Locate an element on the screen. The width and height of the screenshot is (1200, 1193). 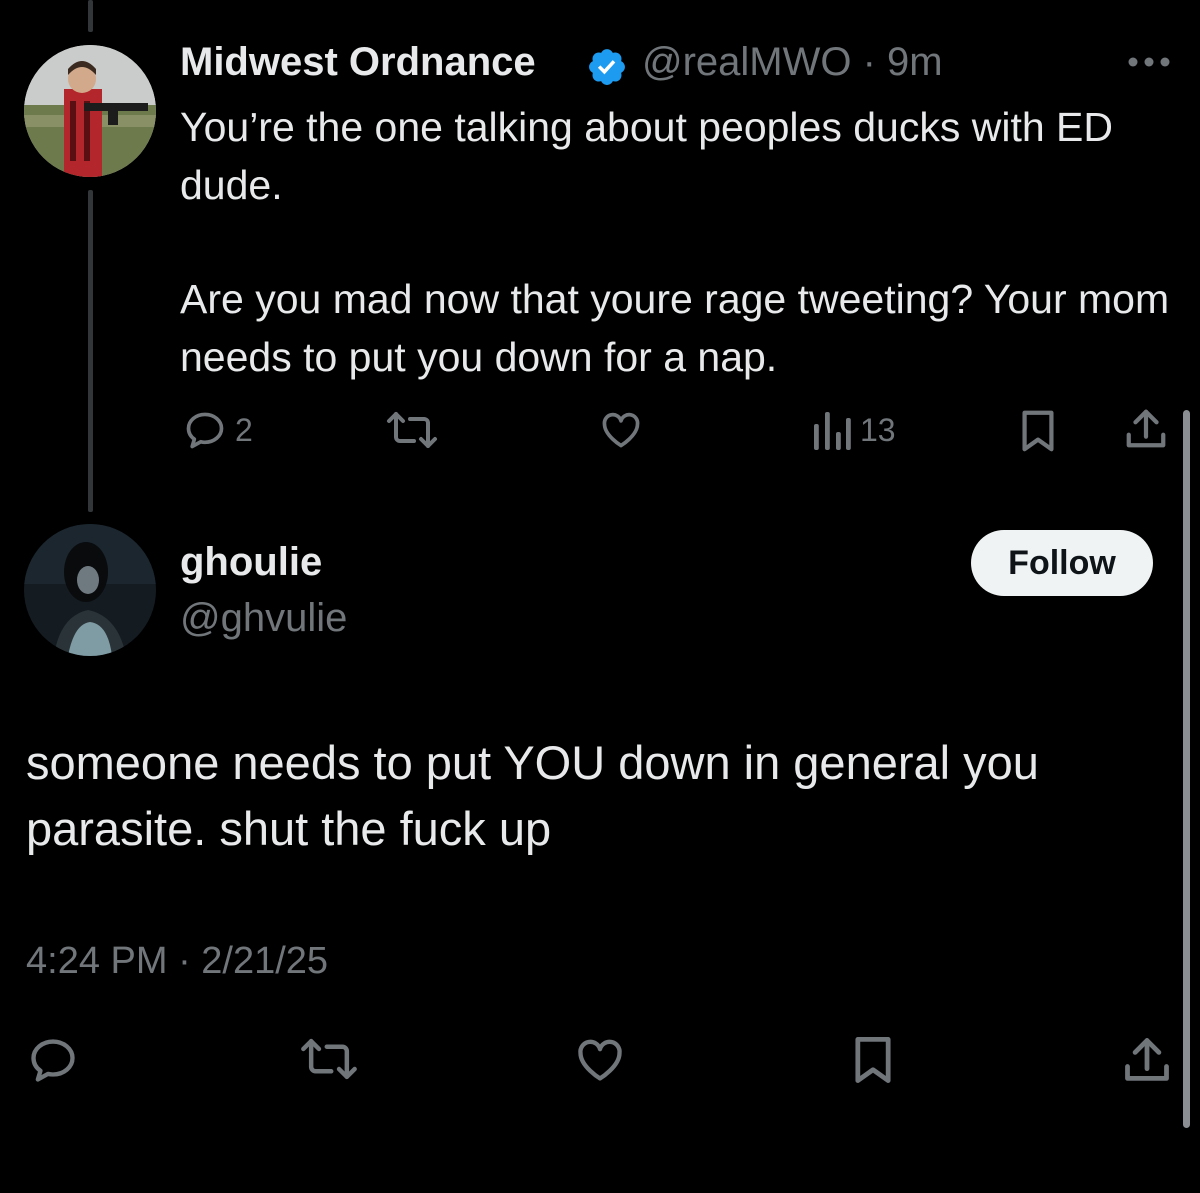
bottom-bookmark-button is located at coordinates (873, 1060).